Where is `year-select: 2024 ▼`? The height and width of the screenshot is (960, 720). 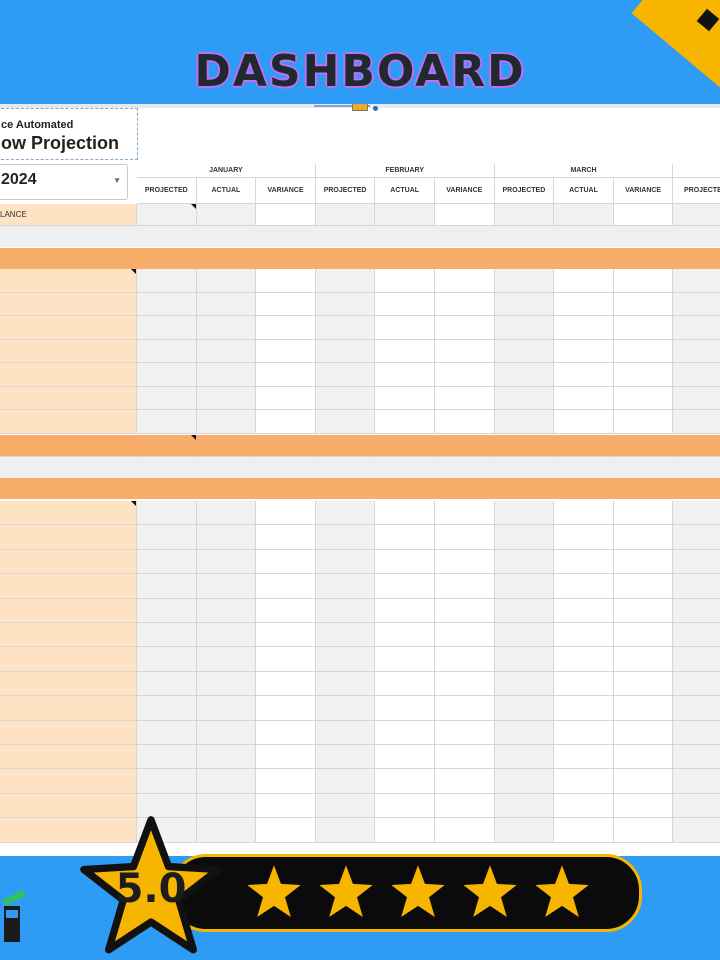 year-select: 2024 ▼ is located at coordinates (64, 182).